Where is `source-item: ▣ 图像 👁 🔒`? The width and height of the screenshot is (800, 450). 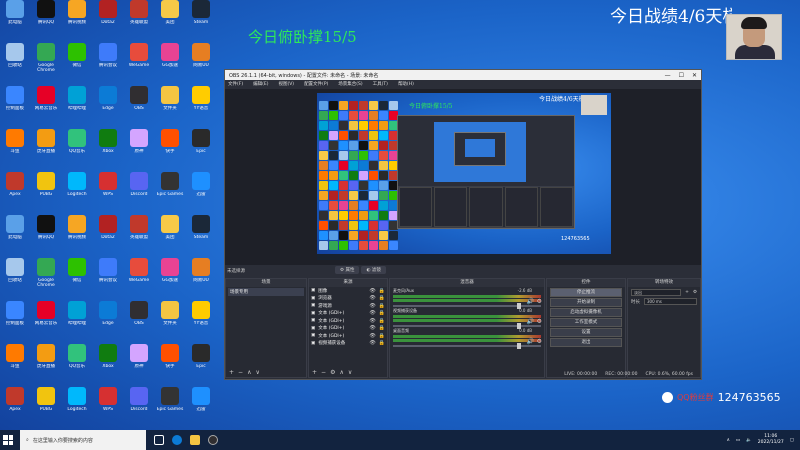
source-item: ▣ 图像 👁 🔒 is located at coordinates (348, 291).